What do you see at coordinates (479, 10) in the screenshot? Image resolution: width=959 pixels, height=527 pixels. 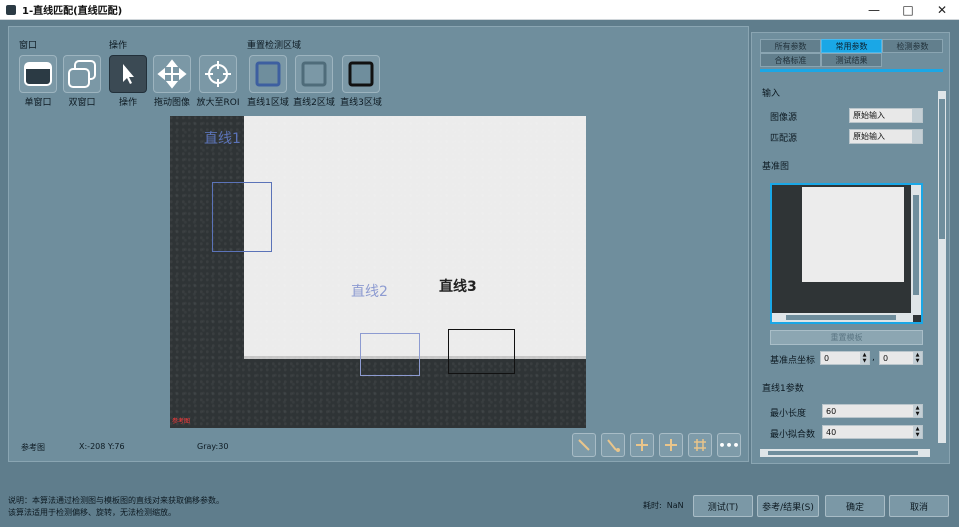 I see `title-bar: 1-直线匹配(直线匹配) — □ ✕` at bounding box center [479, 10].